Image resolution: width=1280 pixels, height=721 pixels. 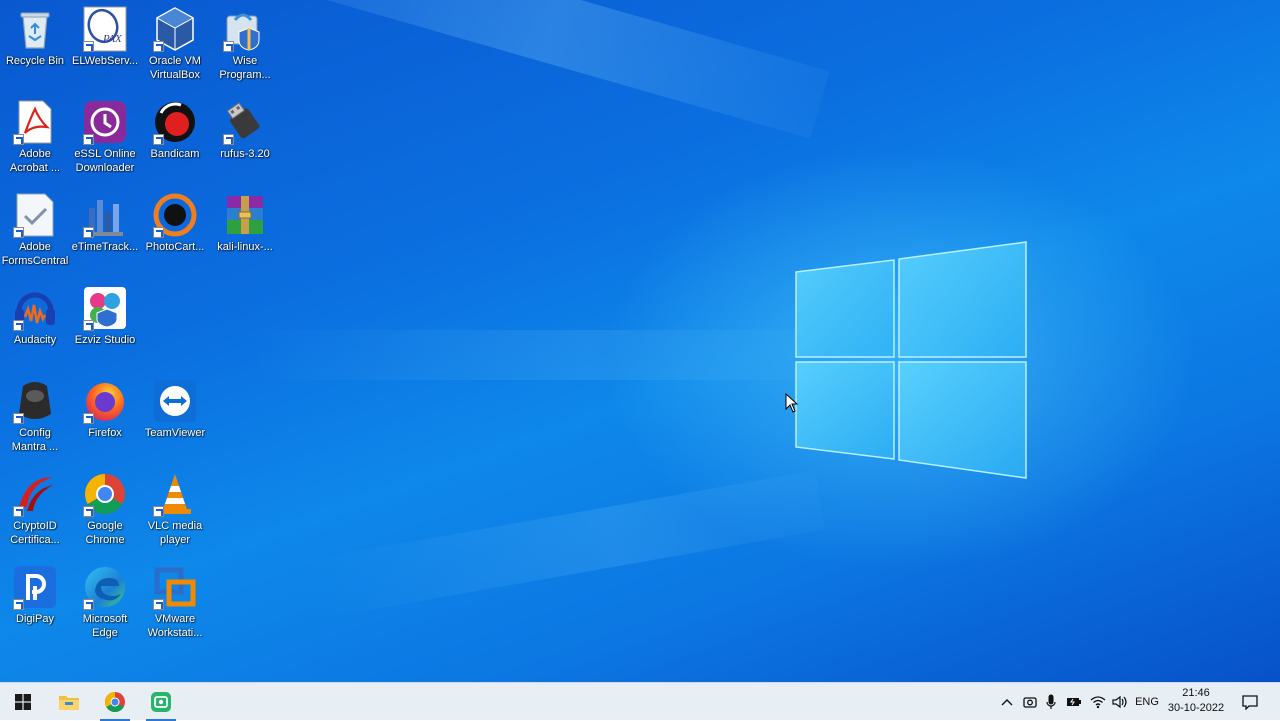 What do you see at coordinates (245, 29) in the screenshot?
I see `wise-program-icon` at bounding box center [245, 29].